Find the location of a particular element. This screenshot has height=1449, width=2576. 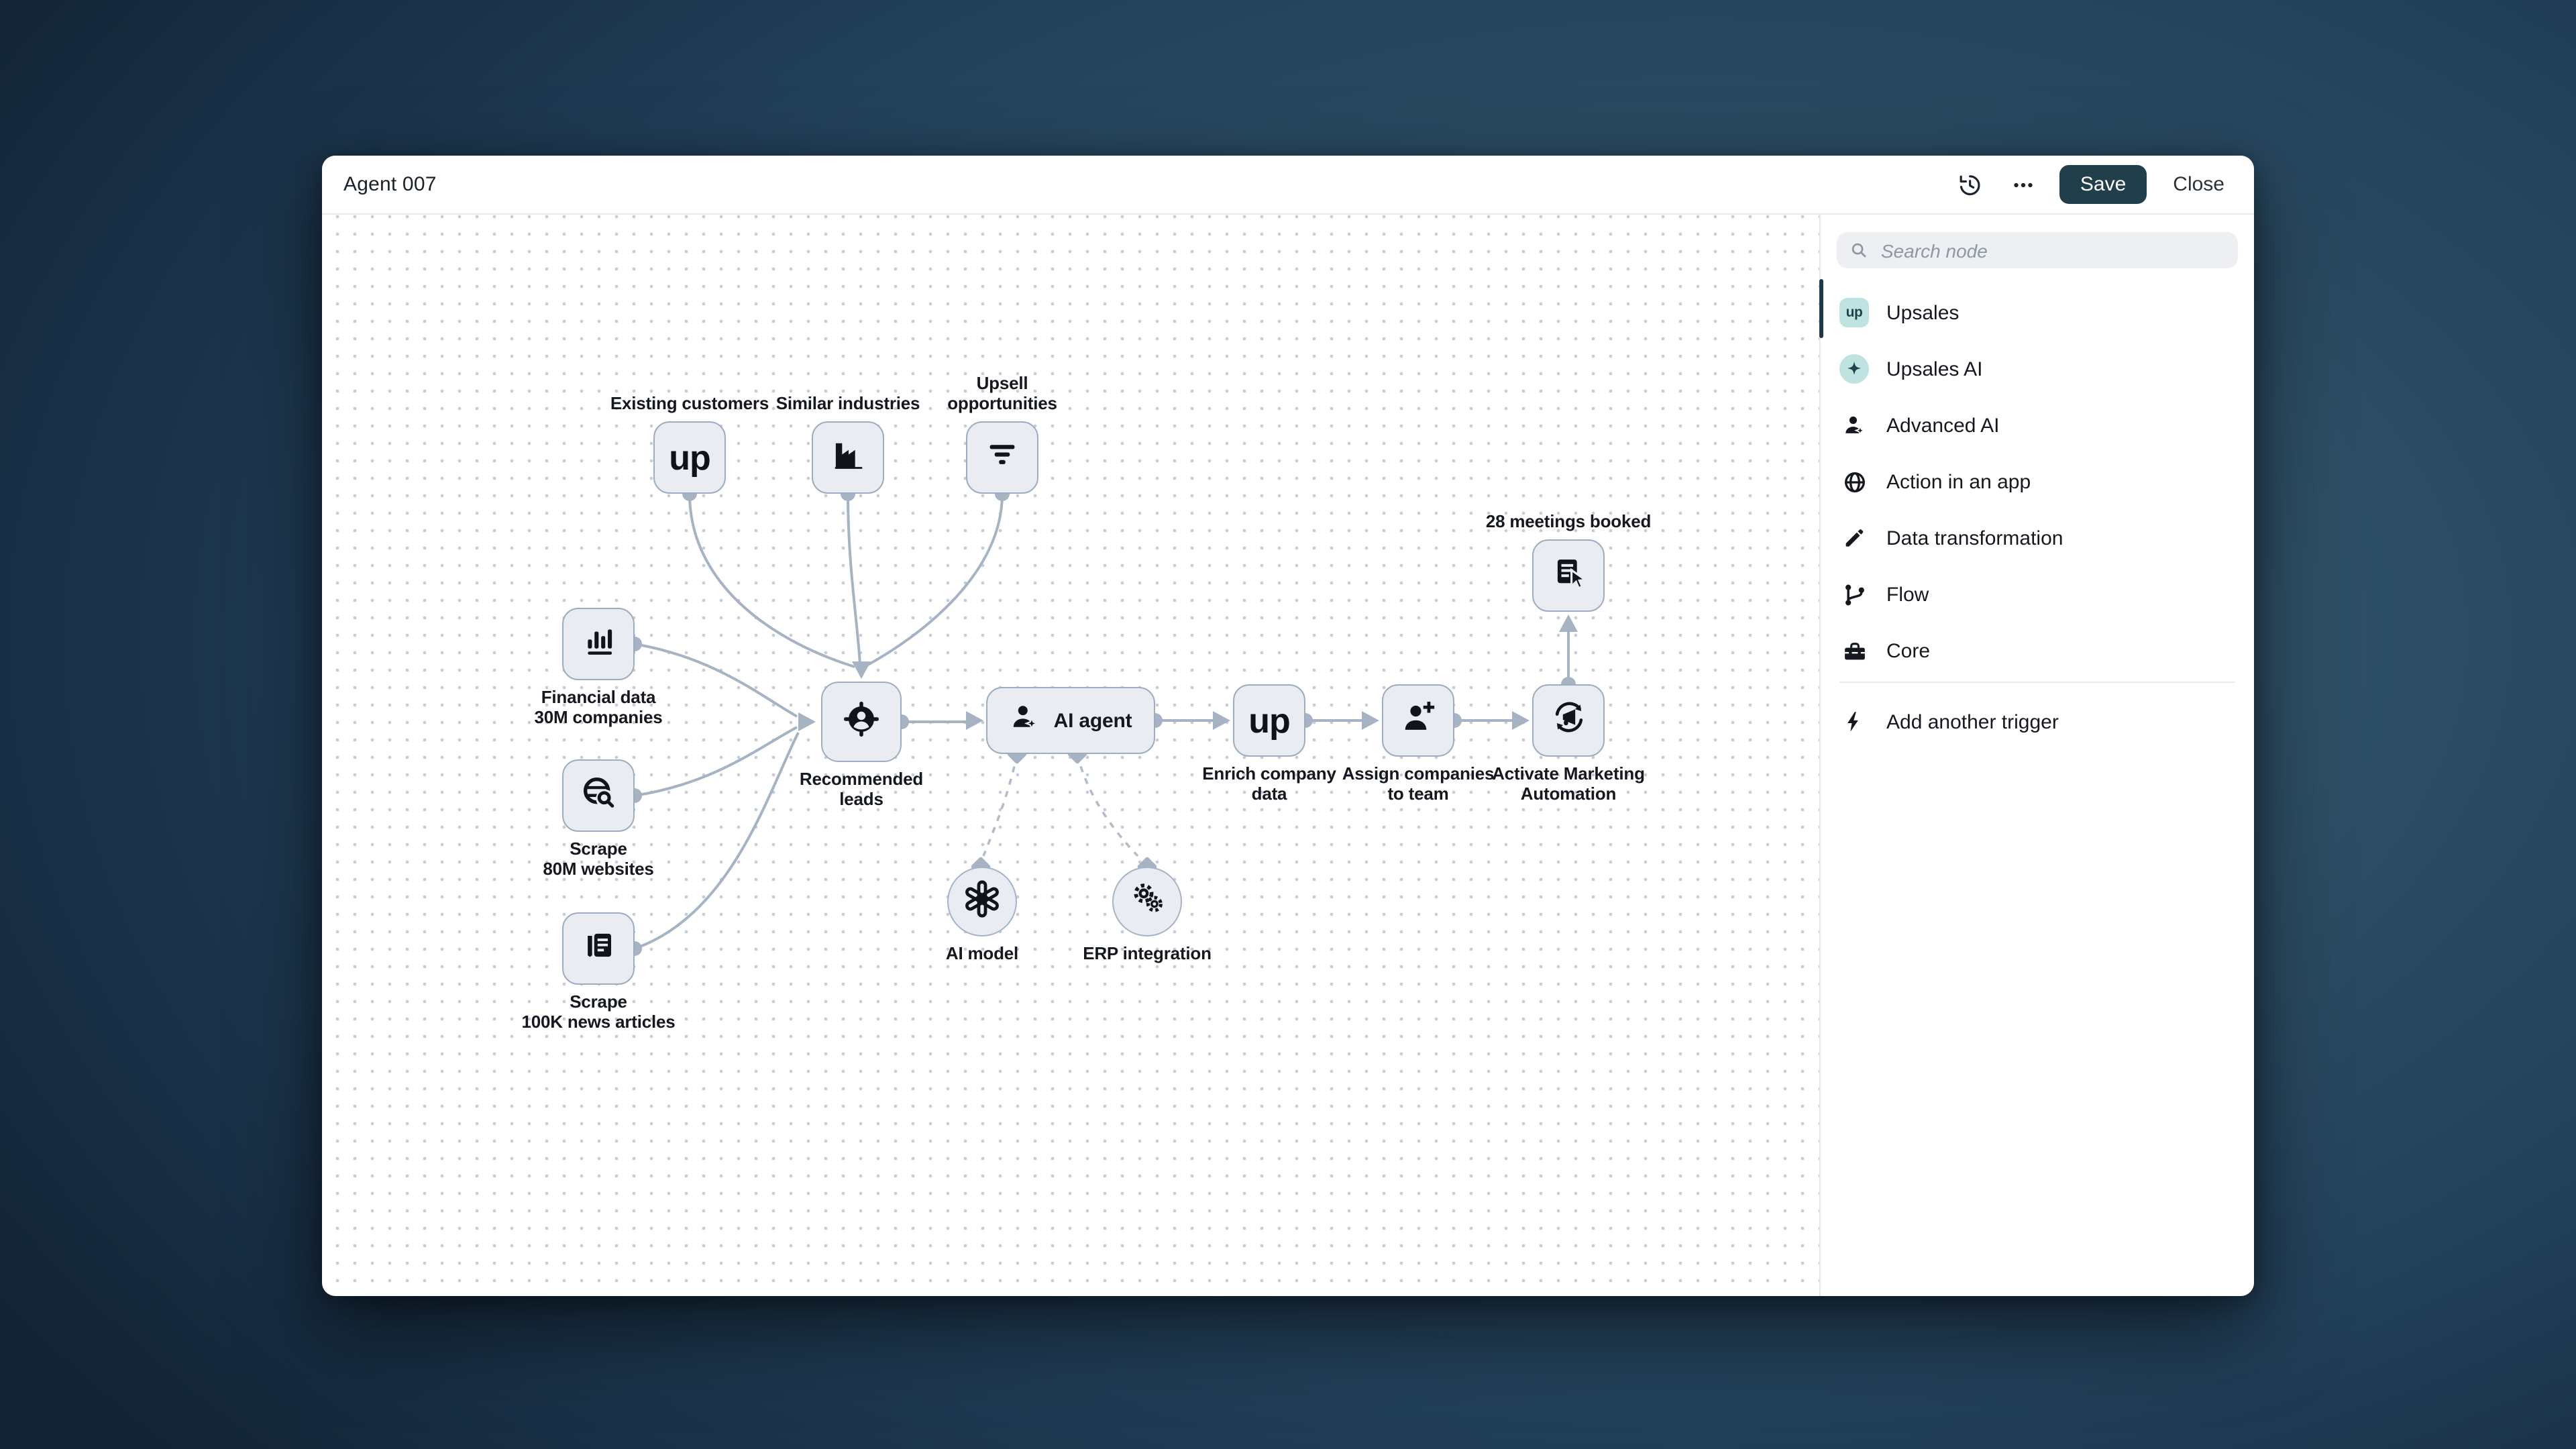

node-scrape-news: Scrape 100K news articles is located at coordinates (598, 971).